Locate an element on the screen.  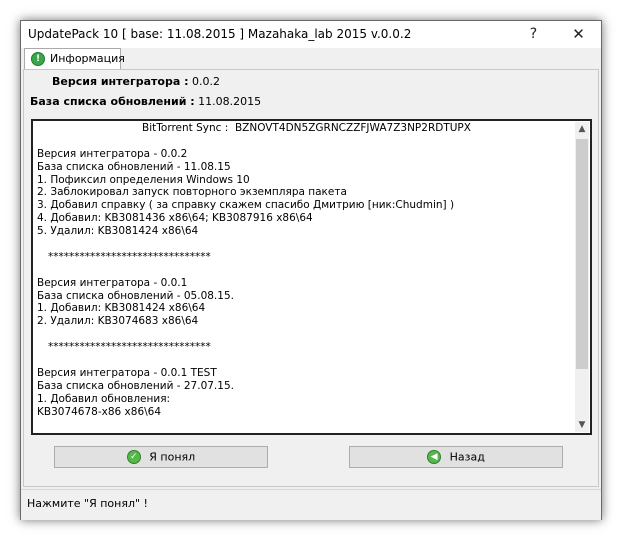
info-icon: ! is located at coordinates (38, 59).